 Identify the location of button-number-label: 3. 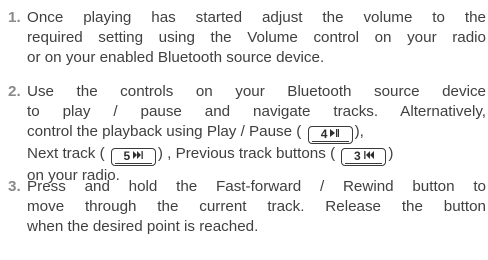
(357, 156).